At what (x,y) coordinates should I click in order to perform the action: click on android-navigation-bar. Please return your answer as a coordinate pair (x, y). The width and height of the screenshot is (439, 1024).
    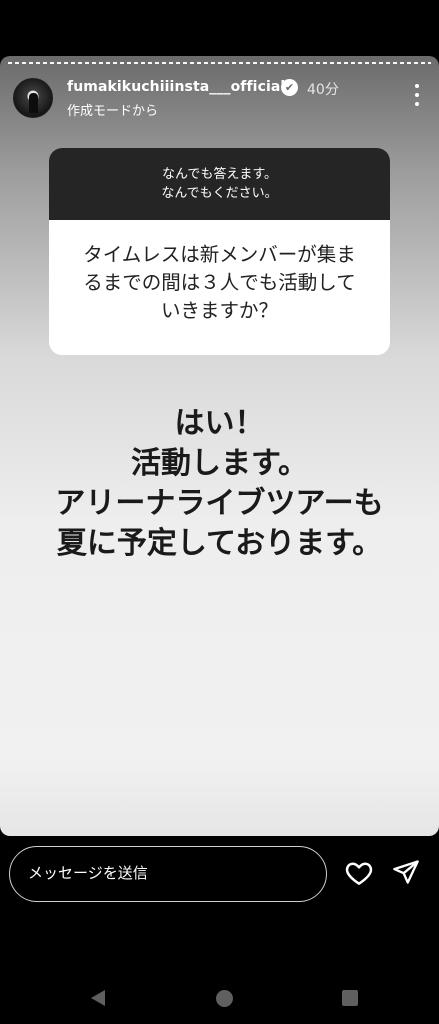
    Looking at the image, I should click on (219, 1001).